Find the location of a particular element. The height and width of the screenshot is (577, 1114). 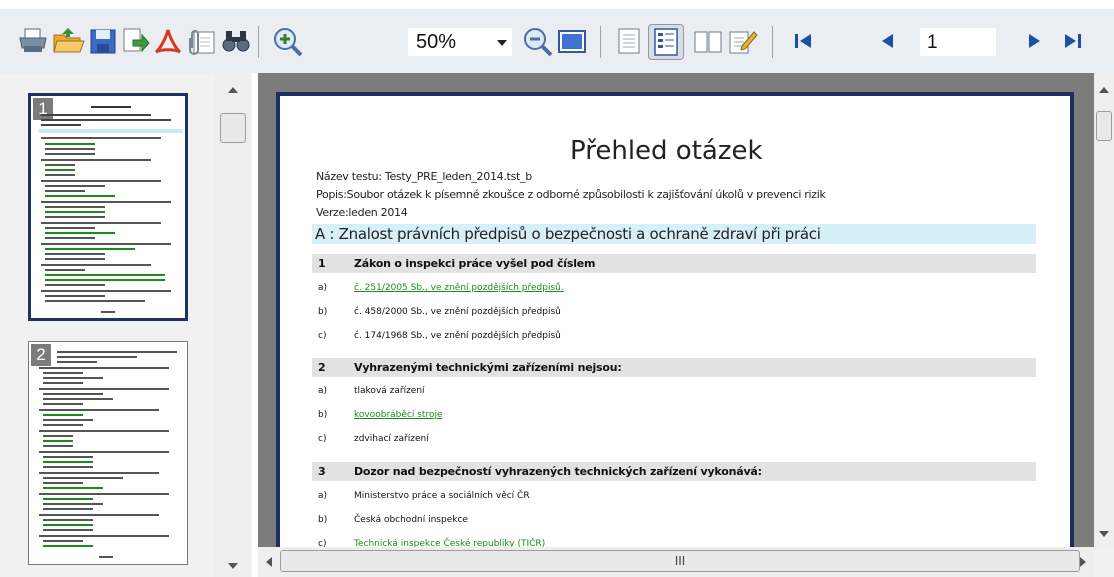

document-horizontal-scrollbar: III is located at coordinates (676, 562).